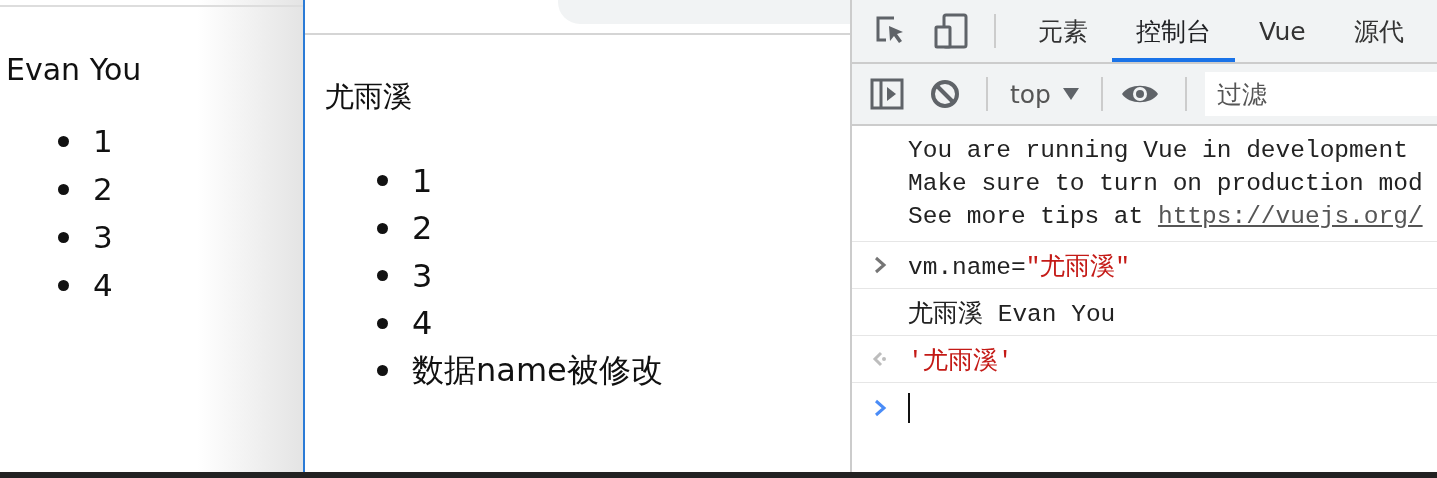 This screenshot has height=478, width=1437. I want to click on address-field, so click(704, 12).